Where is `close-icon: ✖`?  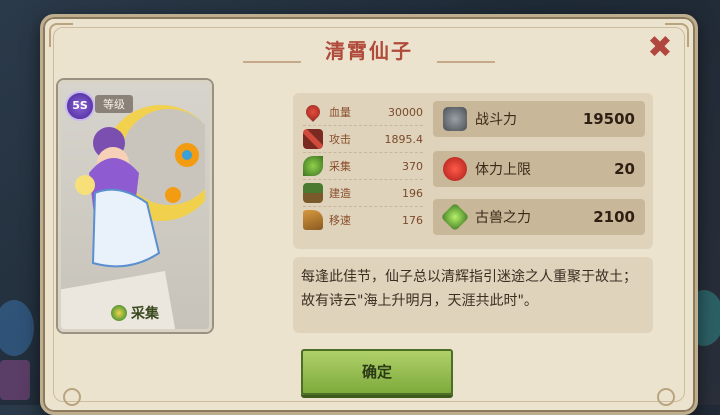 close-icon: ✖ is located at coordinates (660, 48).